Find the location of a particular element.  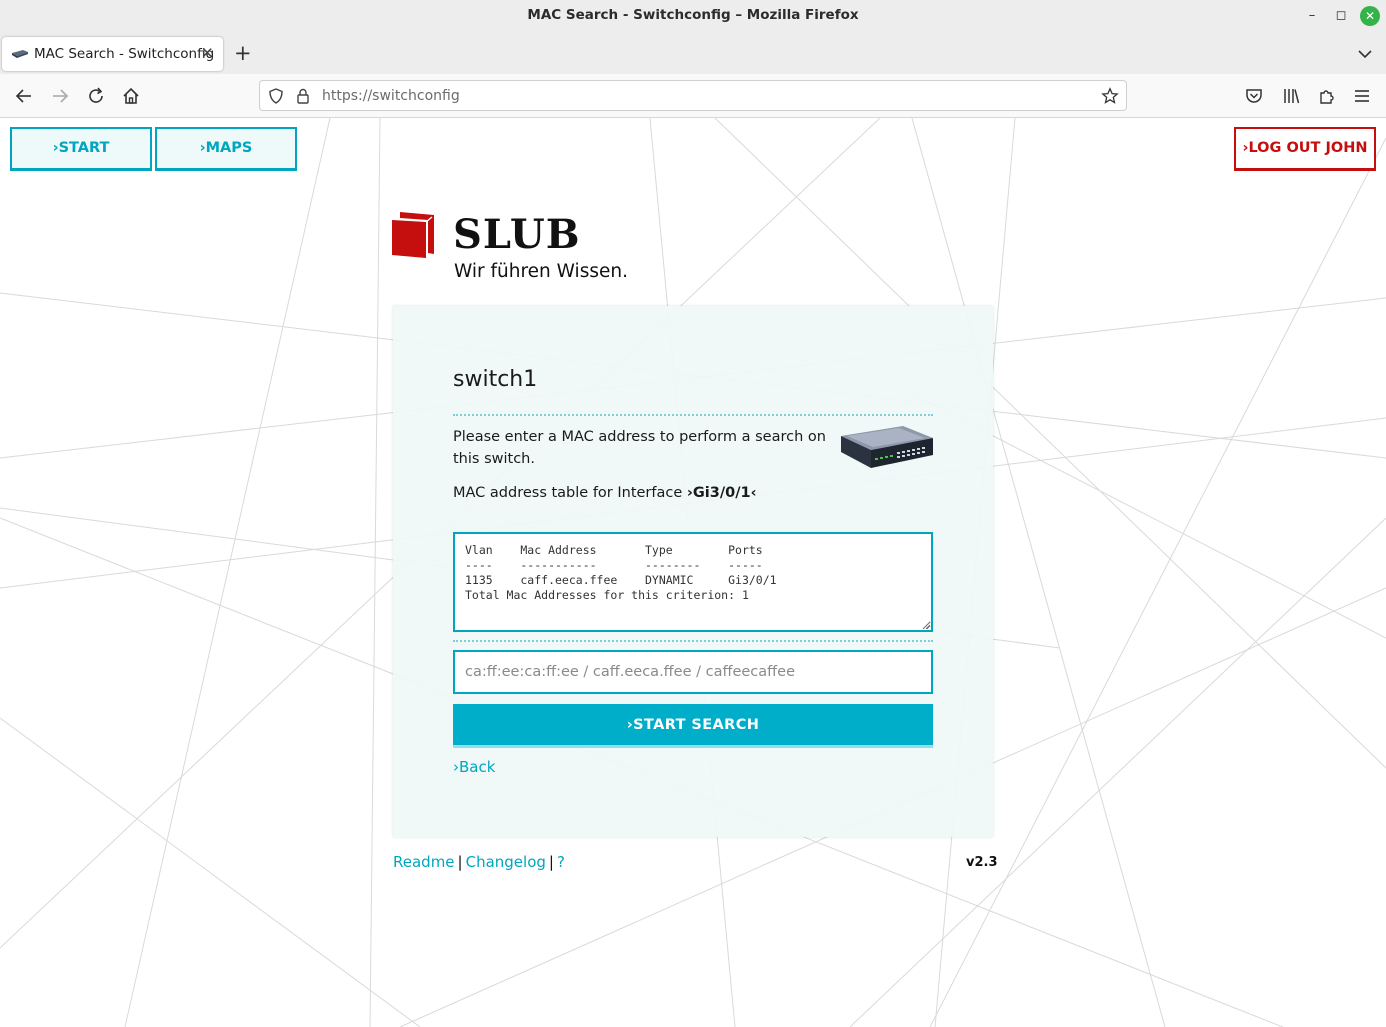

readme-link: Readme is located at coordinates (424, 862).